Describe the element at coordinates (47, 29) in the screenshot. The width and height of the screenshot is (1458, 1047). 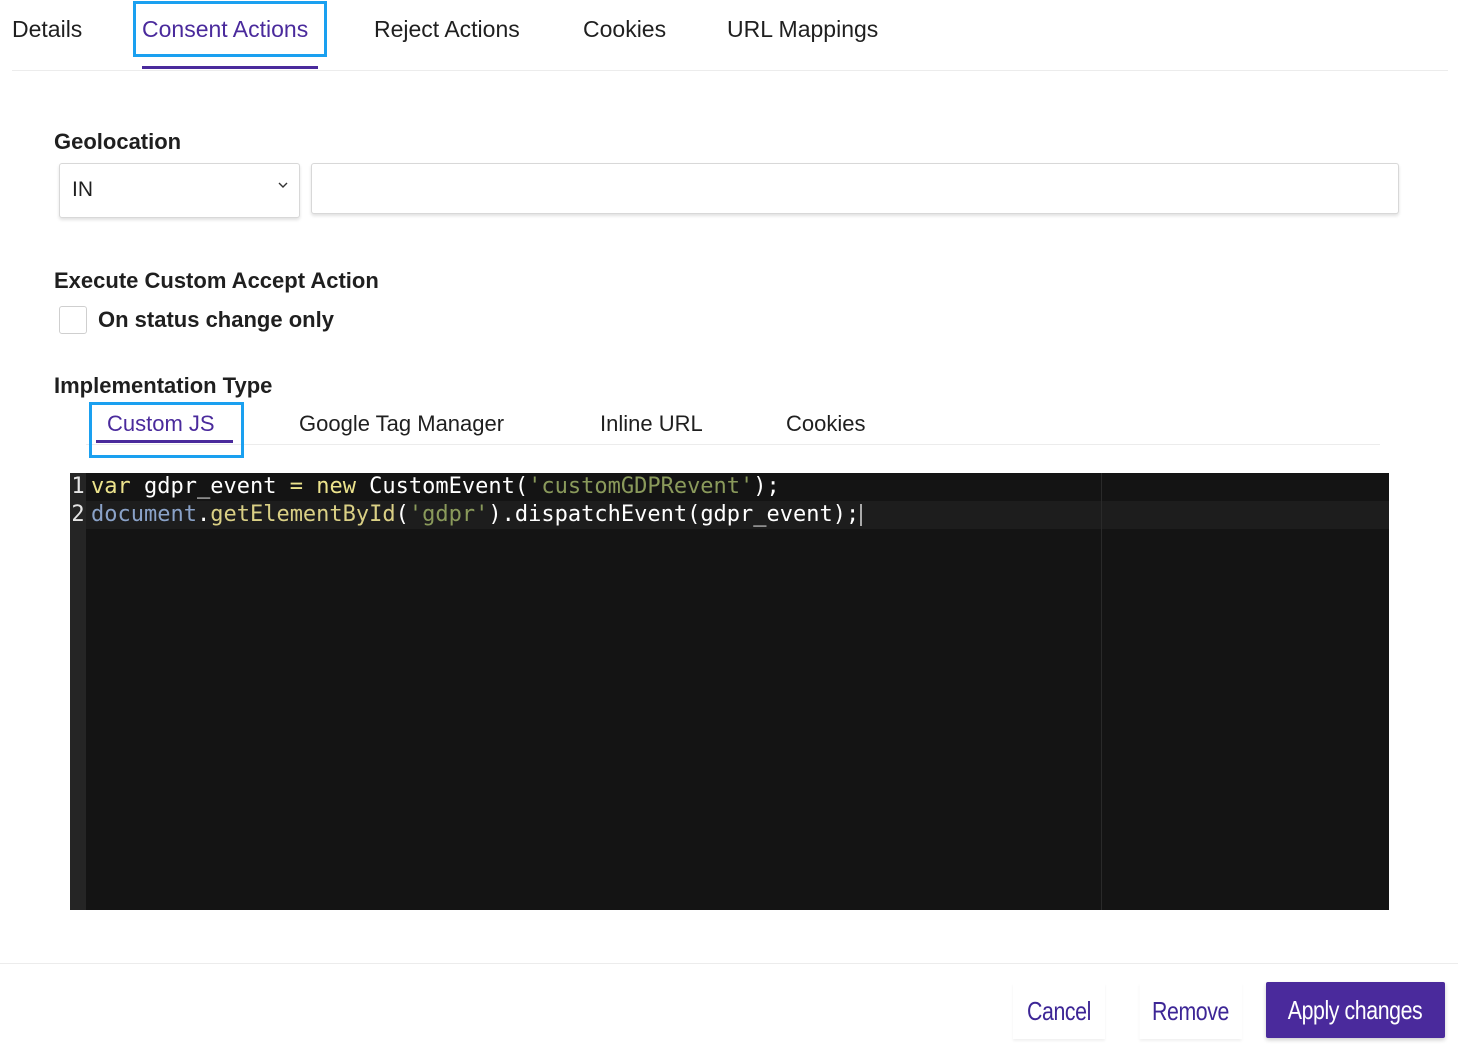
I see `tab-details: Details` at that location.